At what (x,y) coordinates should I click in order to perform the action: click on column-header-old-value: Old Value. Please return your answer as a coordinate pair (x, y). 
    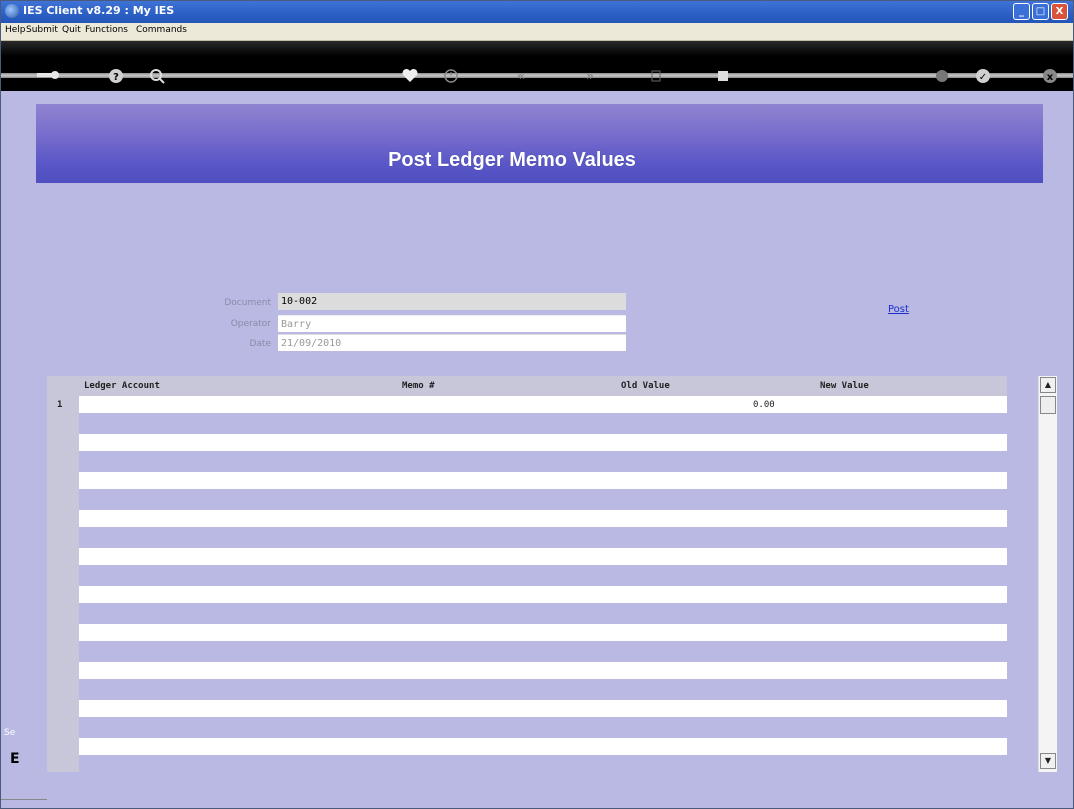
    Looking at the image, I should click on (645, 386).